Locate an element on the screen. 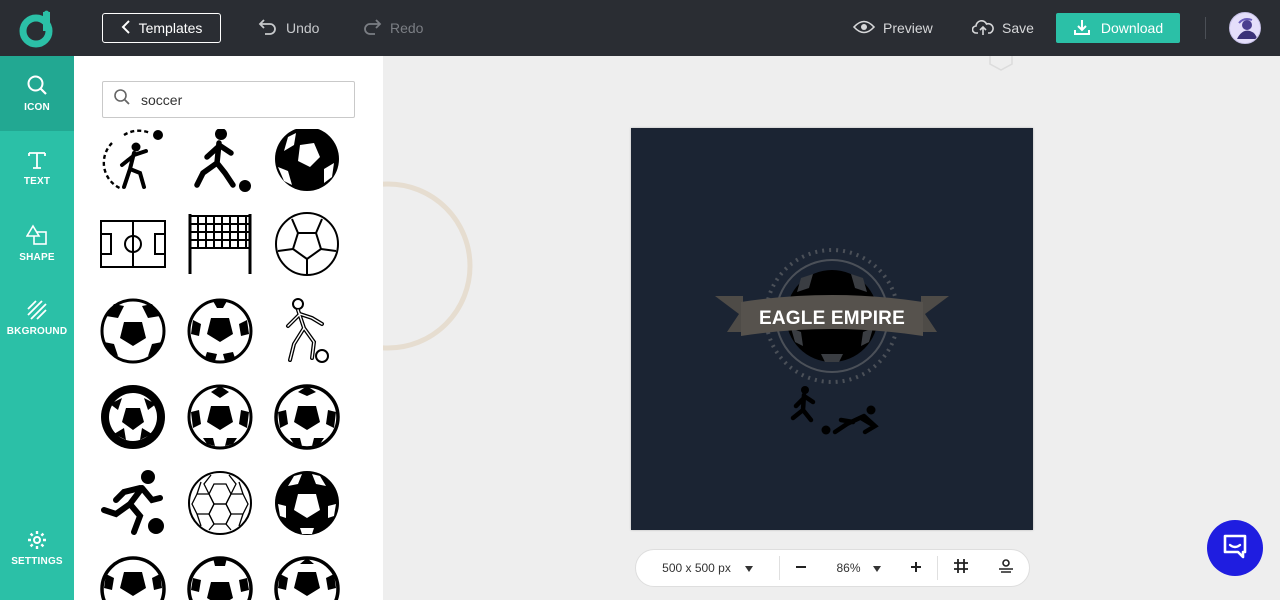 The height and width of the screenshot is (600, 1280). sidebar-item-label: SHAPE is located at coordinates (37, 257).